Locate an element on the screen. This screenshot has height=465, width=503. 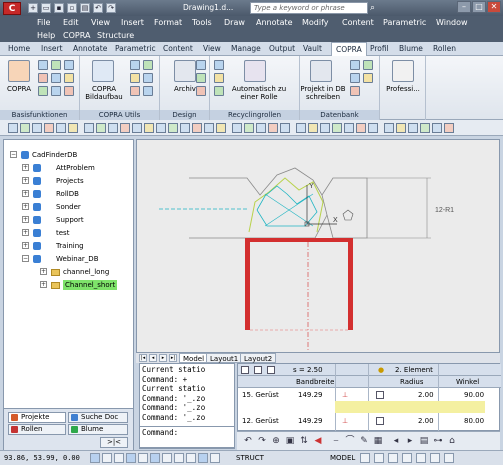
move-icon is located at coordinates (56, 91).